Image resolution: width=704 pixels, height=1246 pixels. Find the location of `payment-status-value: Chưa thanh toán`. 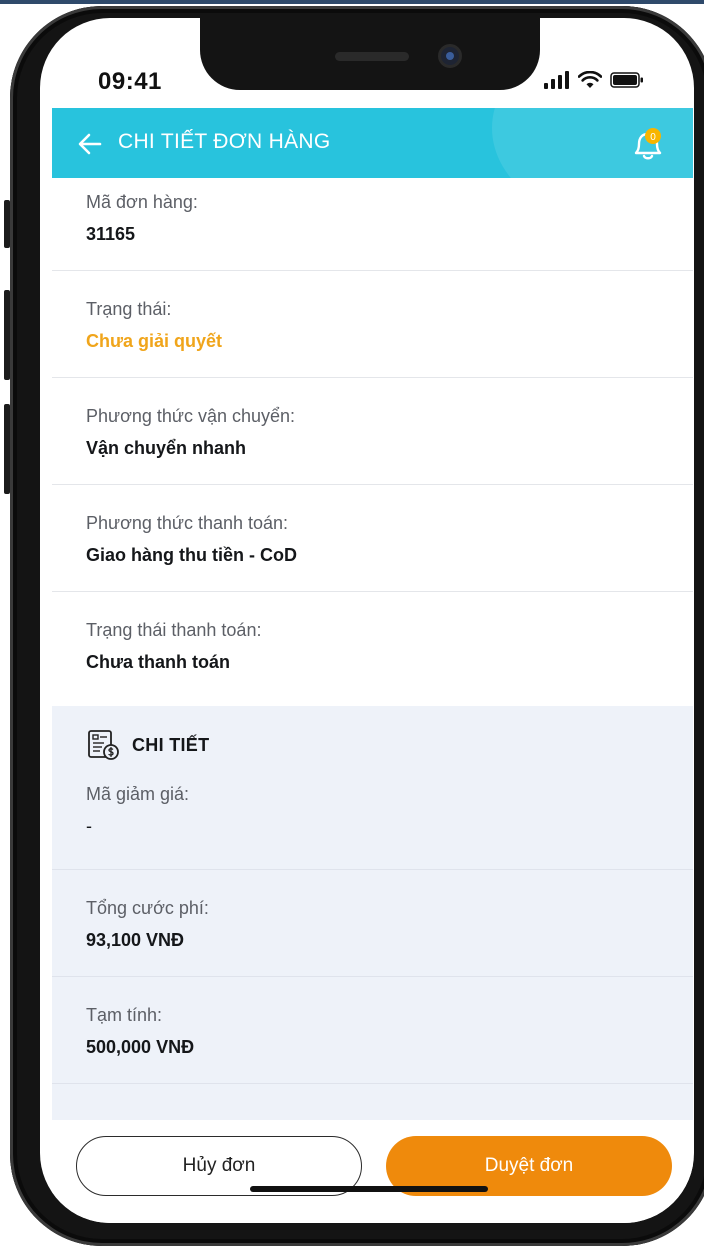

payment-status-value: Chưa thanh toán is located at coordinates (158, 662).